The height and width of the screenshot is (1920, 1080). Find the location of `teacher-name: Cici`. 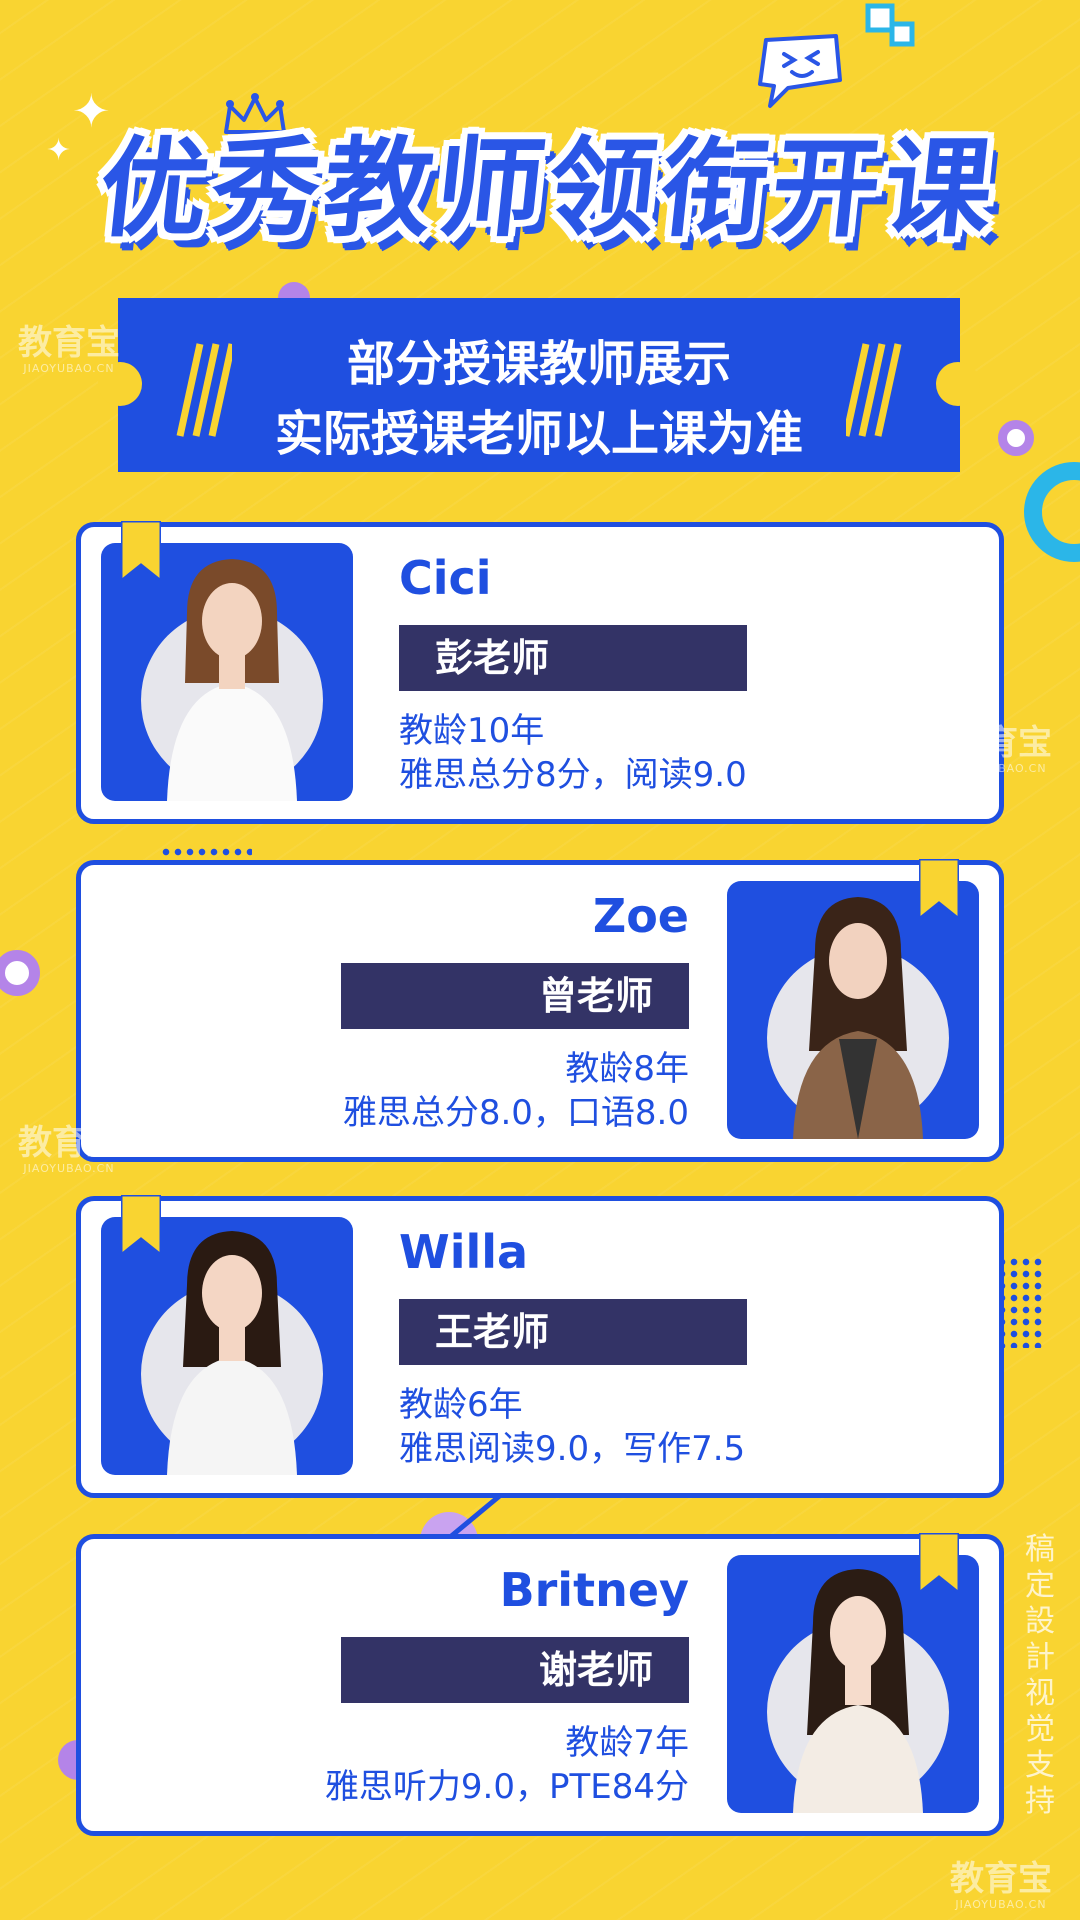

teacher-name: Cici is located at coordinates (445, 578).